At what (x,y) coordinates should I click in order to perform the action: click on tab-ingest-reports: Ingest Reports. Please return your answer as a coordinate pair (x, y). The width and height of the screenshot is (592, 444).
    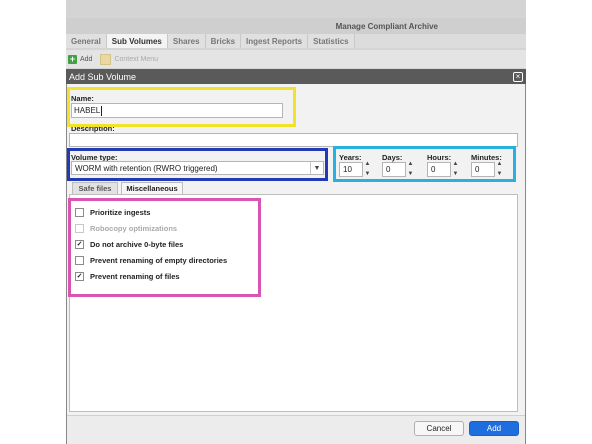
    Looking at the image, I should click on (275, 41).